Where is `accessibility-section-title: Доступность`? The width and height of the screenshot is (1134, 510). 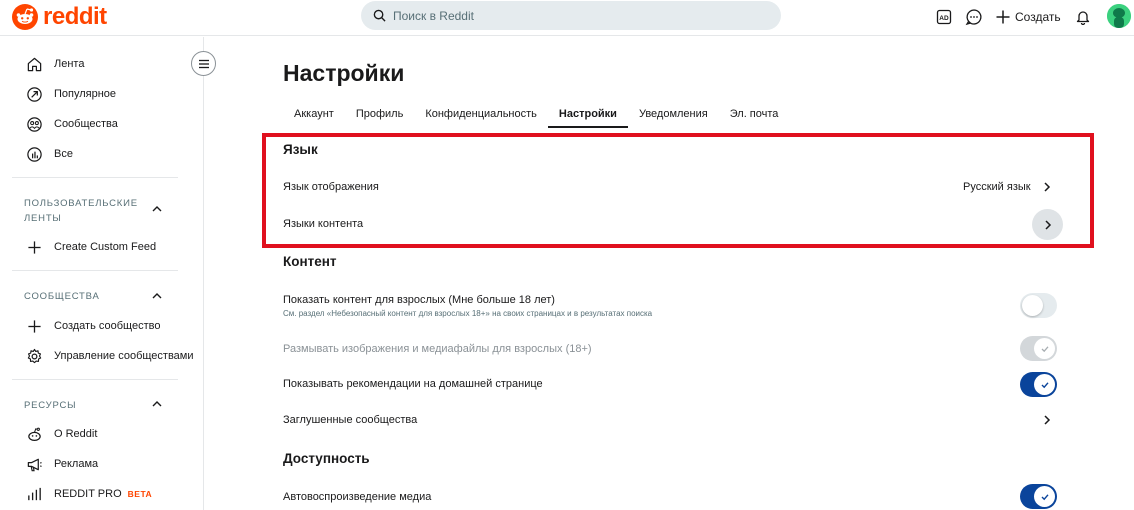
accessibility-section-title: Доступность is located at coordinates (326, 458).